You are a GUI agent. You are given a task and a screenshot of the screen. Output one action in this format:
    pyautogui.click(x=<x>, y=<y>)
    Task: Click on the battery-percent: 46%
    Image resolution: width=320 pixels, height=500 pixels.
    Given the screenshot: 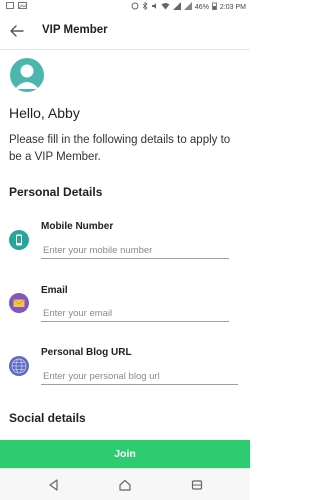 What is the action you would take?
    pyautogui.click(x=201, y=7)
    